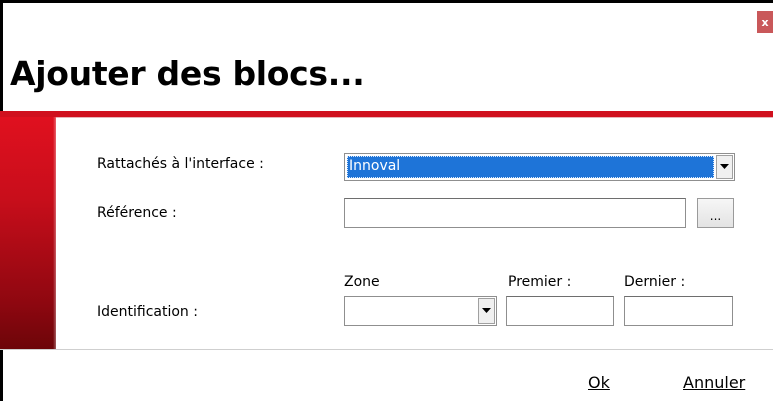  Describe the element at coordinates (515, 213) in the screenshot. I see `reference-input` at that location.